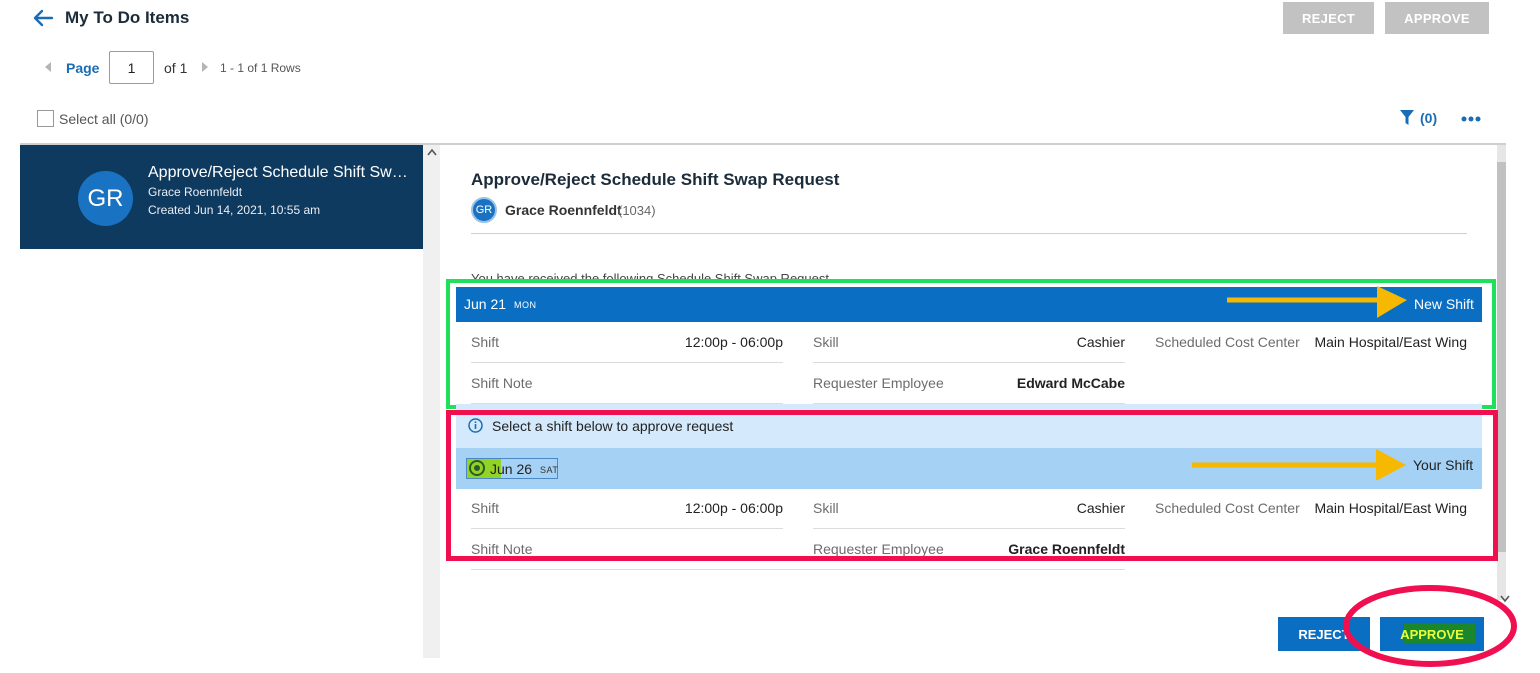 Image resolution: width=1540 pixels, height=673 pixels. Describe the element at coordinates (48, 67) in the screenshot. I see `previous-page-icon` at that location.